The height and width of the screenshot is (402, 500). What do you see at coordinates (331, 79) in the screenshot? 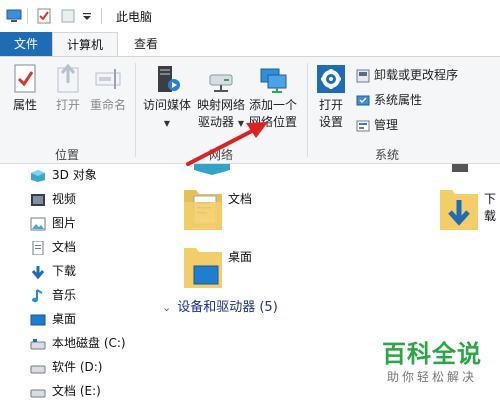
I see `settings-gear-icon` at bounding box center [331, 79].